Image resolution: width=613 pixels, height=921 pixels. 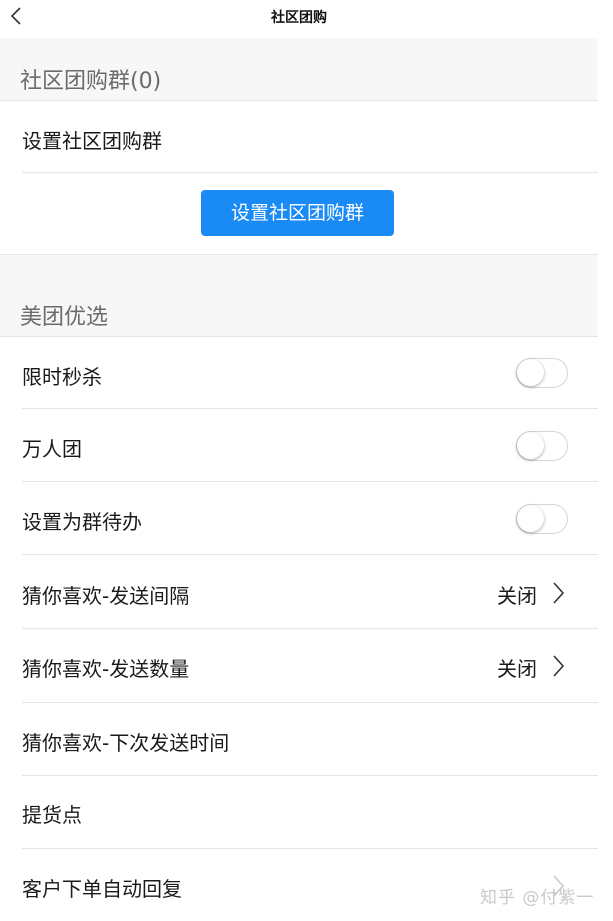 I want to click on row-set-community-group: 设置社区团购群, so click(x=299, y=137).